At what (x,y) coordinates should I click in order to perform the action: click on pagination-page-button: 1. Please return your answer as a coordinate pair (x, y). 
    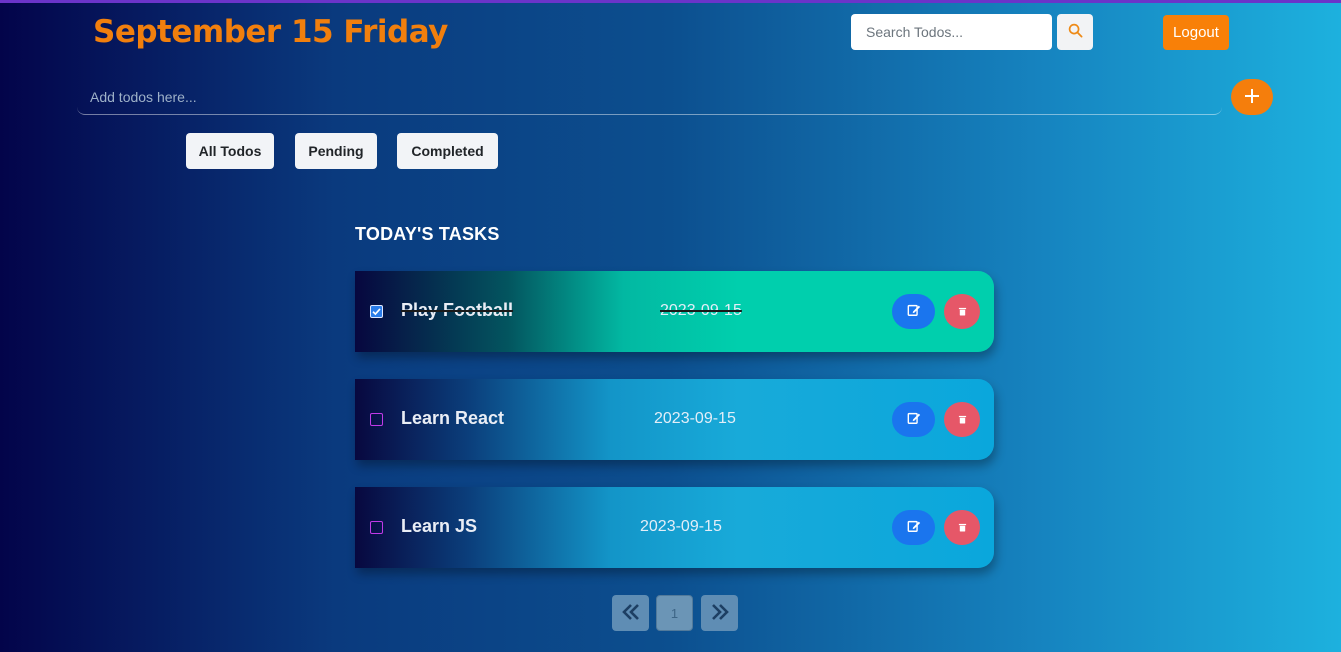
    Looking at the image, I should click on (674, 613).